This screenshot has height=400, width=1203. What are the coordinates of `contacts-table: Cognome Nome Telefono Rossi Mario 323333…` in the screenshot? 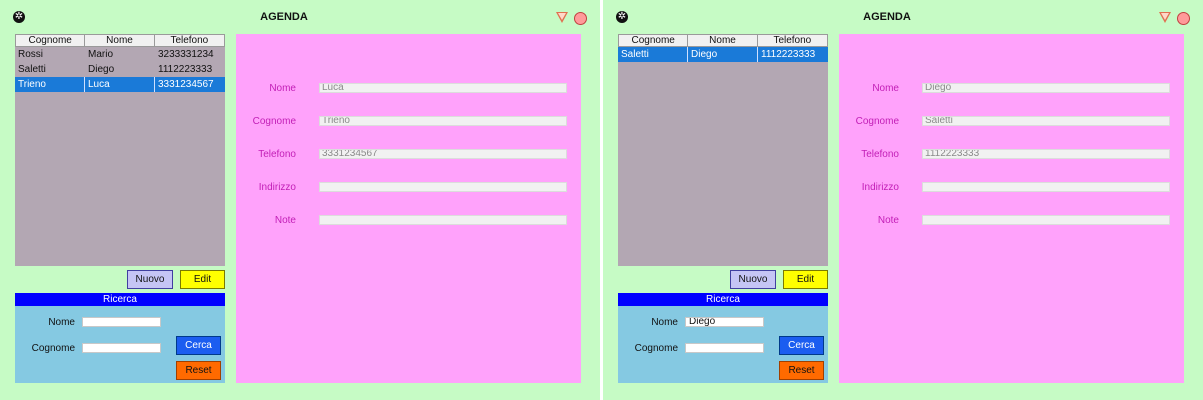 It's located at (120, 150).